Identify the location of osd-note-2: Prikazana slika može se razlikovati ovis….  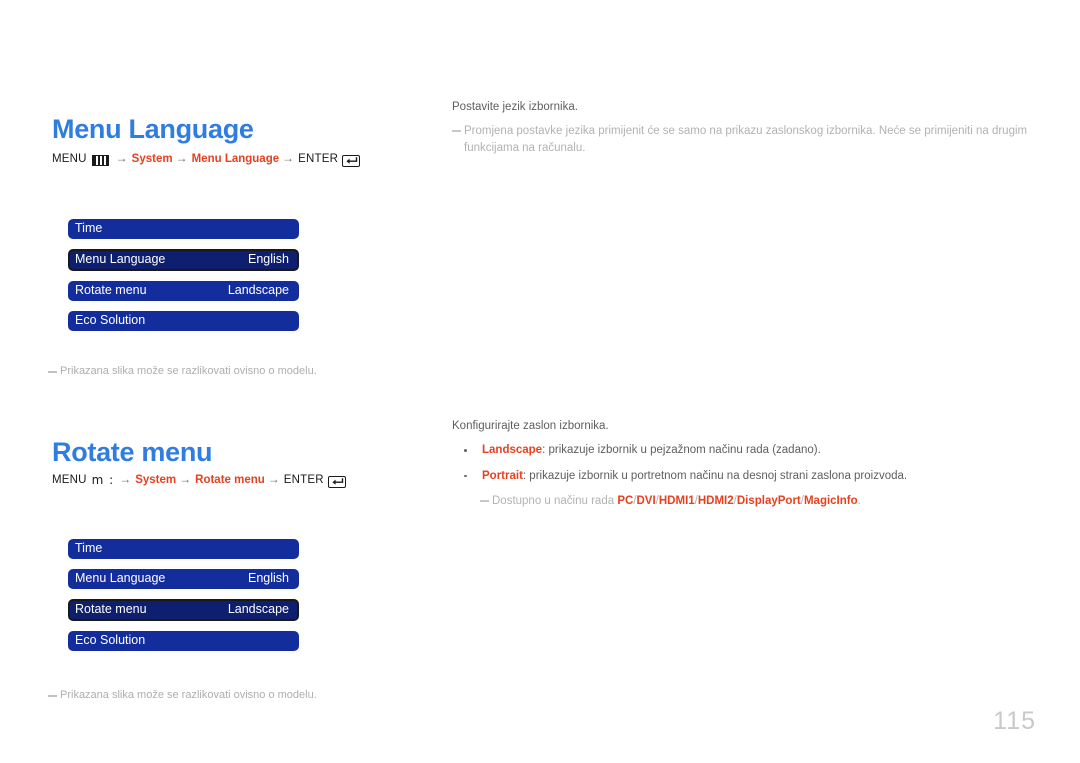
(182, 695).